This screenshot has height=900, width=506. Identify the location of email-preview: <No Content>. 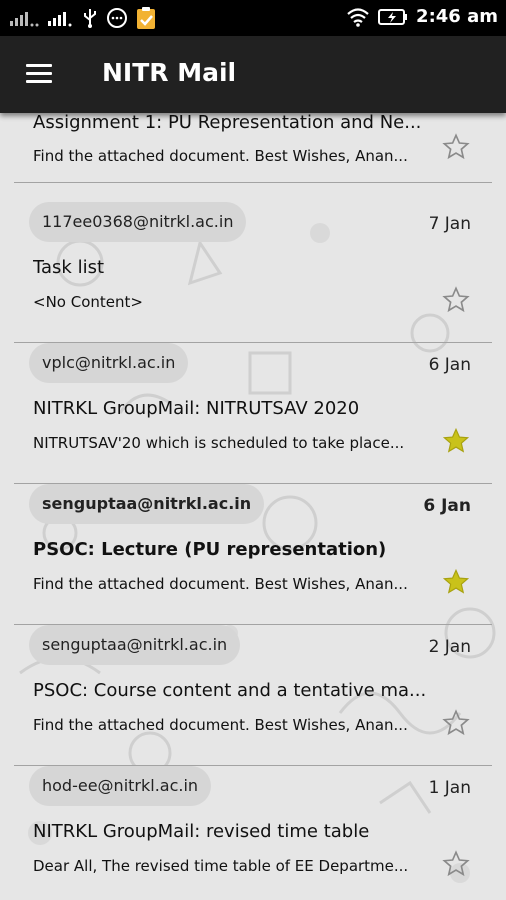
(88, 302).